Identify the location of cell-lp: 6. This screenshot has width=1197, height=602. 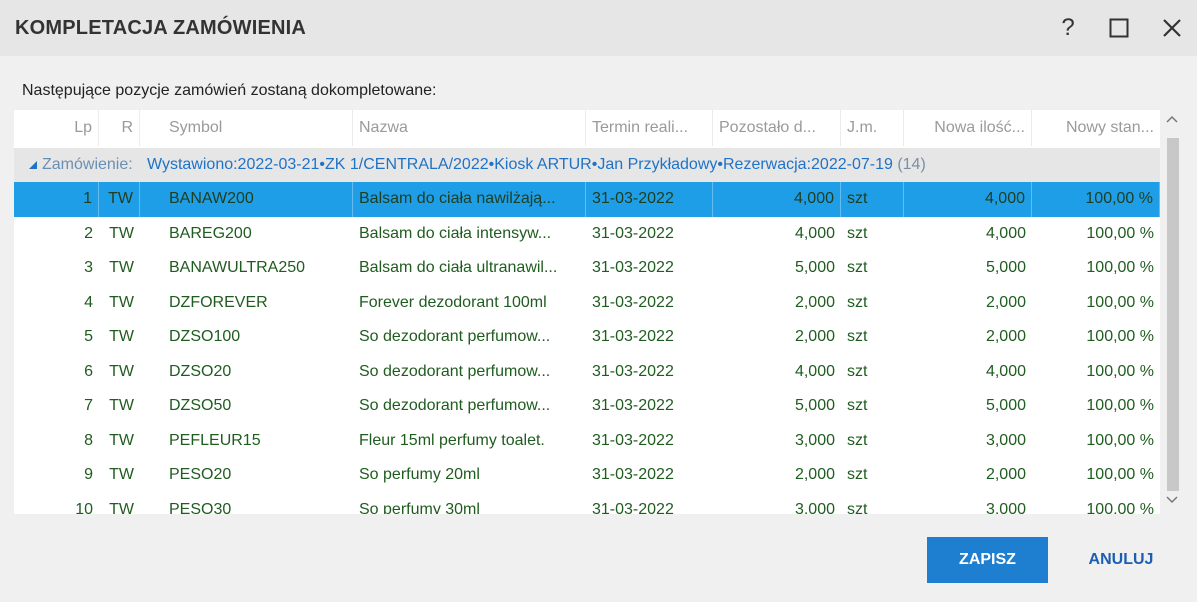
(88, 371).